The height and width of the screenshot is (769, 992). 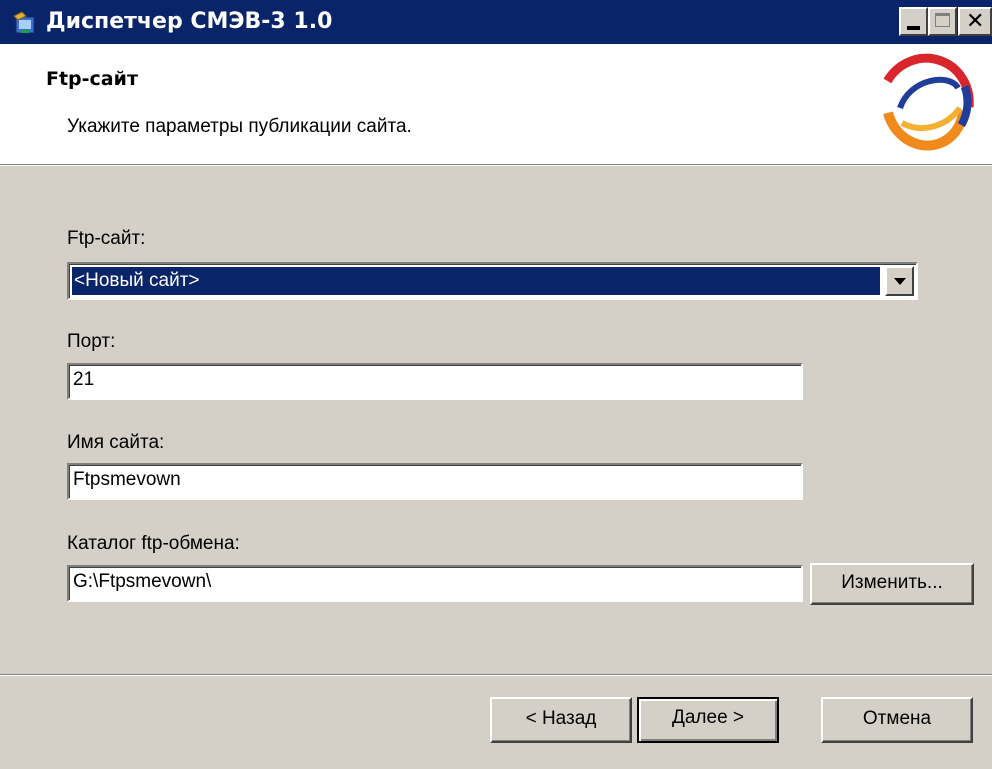 I want to click on ftp-site-selected-value: <Новый сайт>, so click(x=476, y=281).